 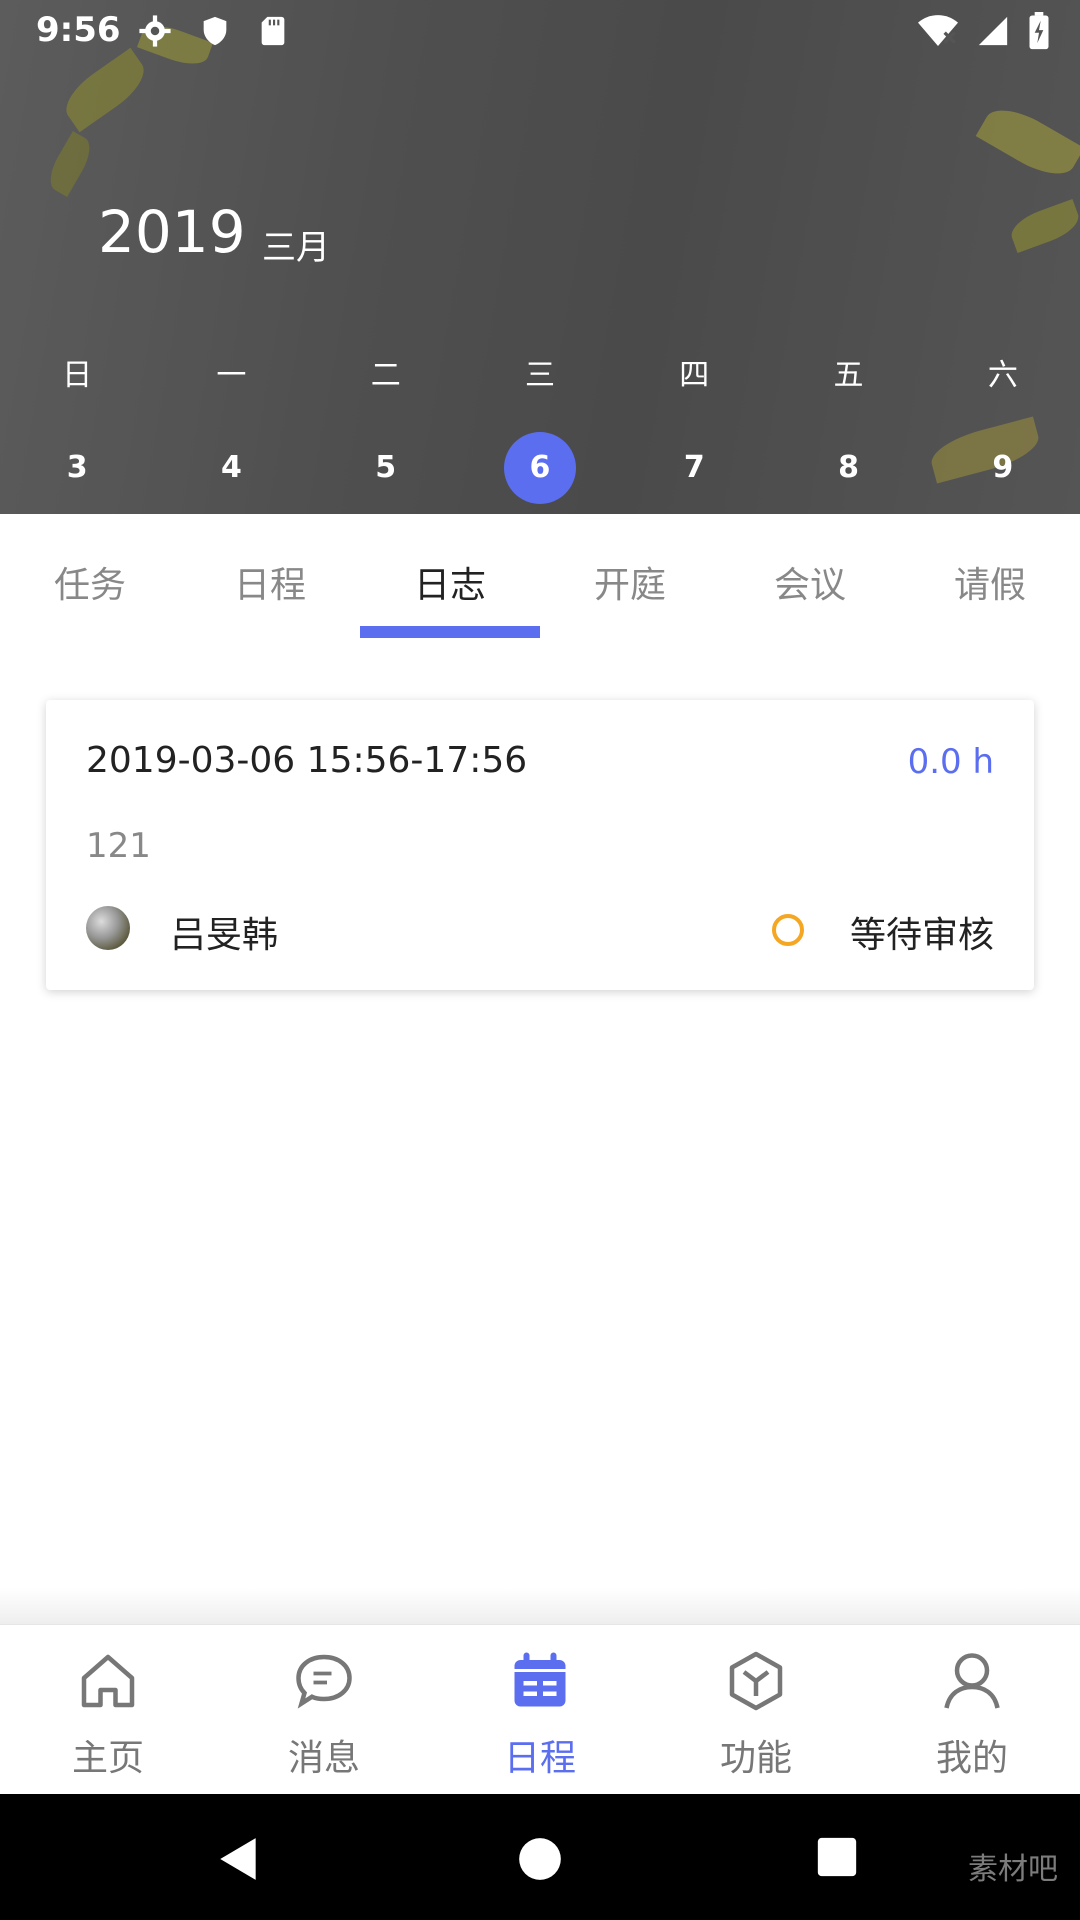 I want to click on weekday-row: 日 一 二 三 四 五 六, so click(x=540, y=376).